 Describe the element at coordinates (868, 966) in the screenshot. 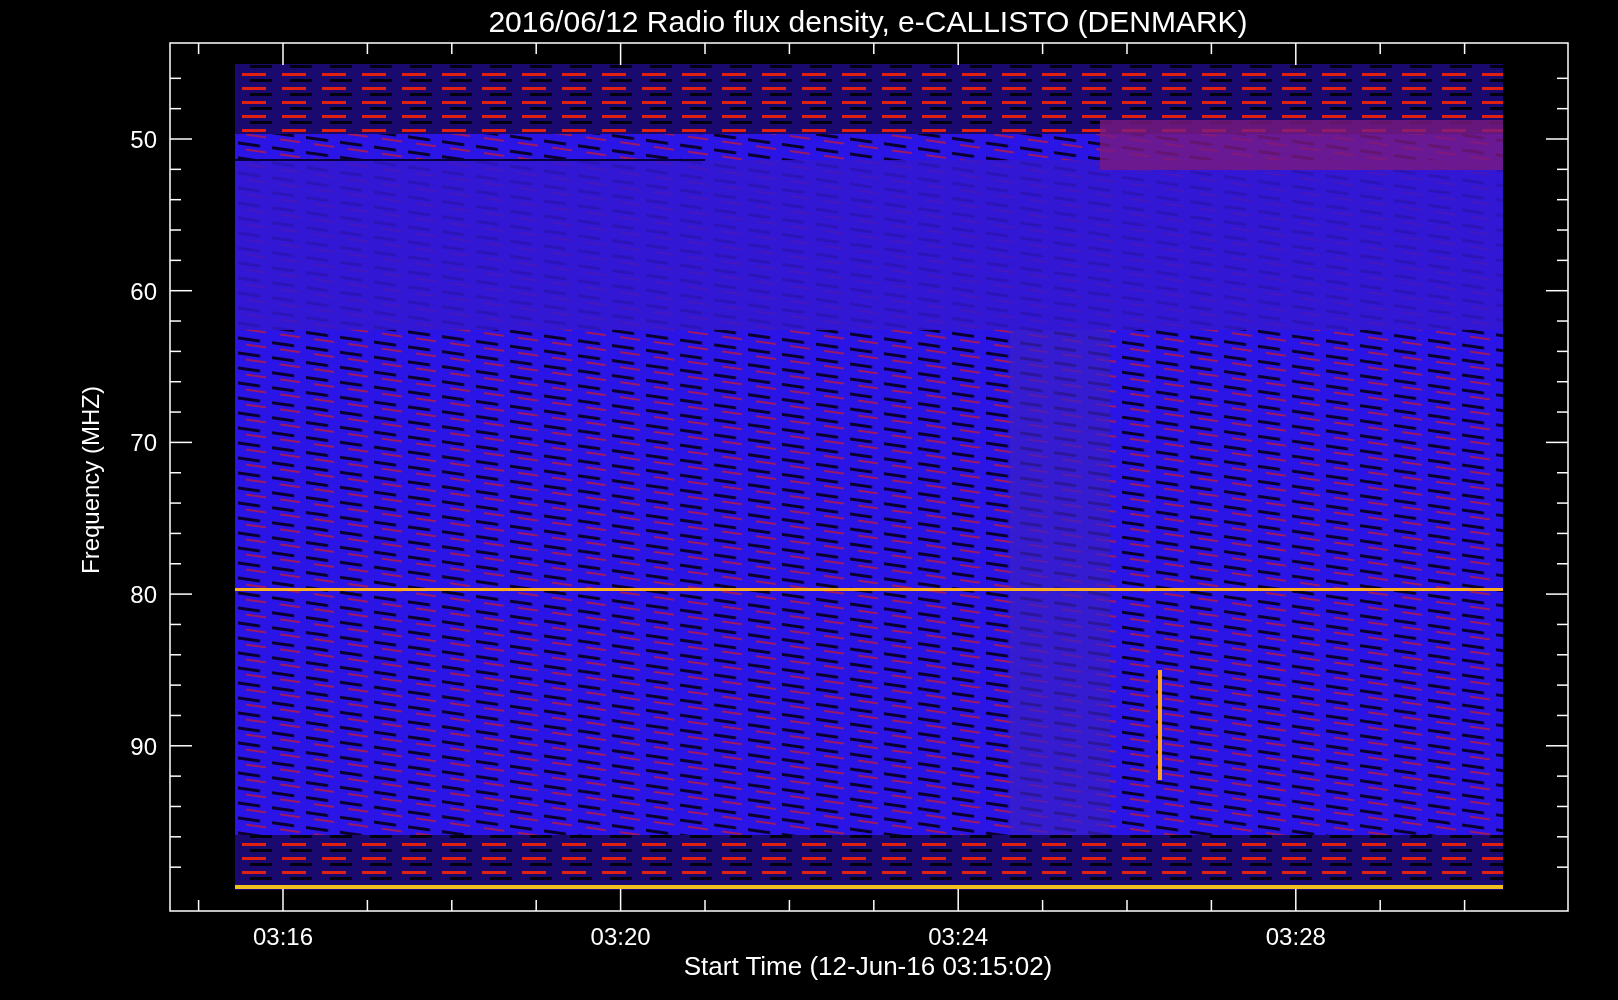

I see `x-axis-label: Start Time (12-Jun-16 03:15:02)` at that location.